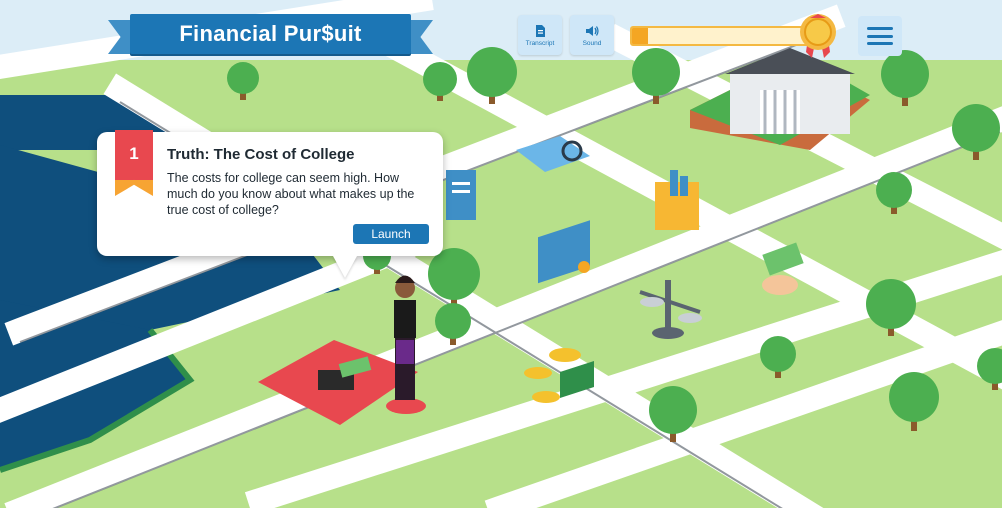 The height and width of the screenshot is (508, 1002). What do you see at coordinates (540, 30) in the screenshot?
I see `transcript-icon` at bounding box center [540, 30].